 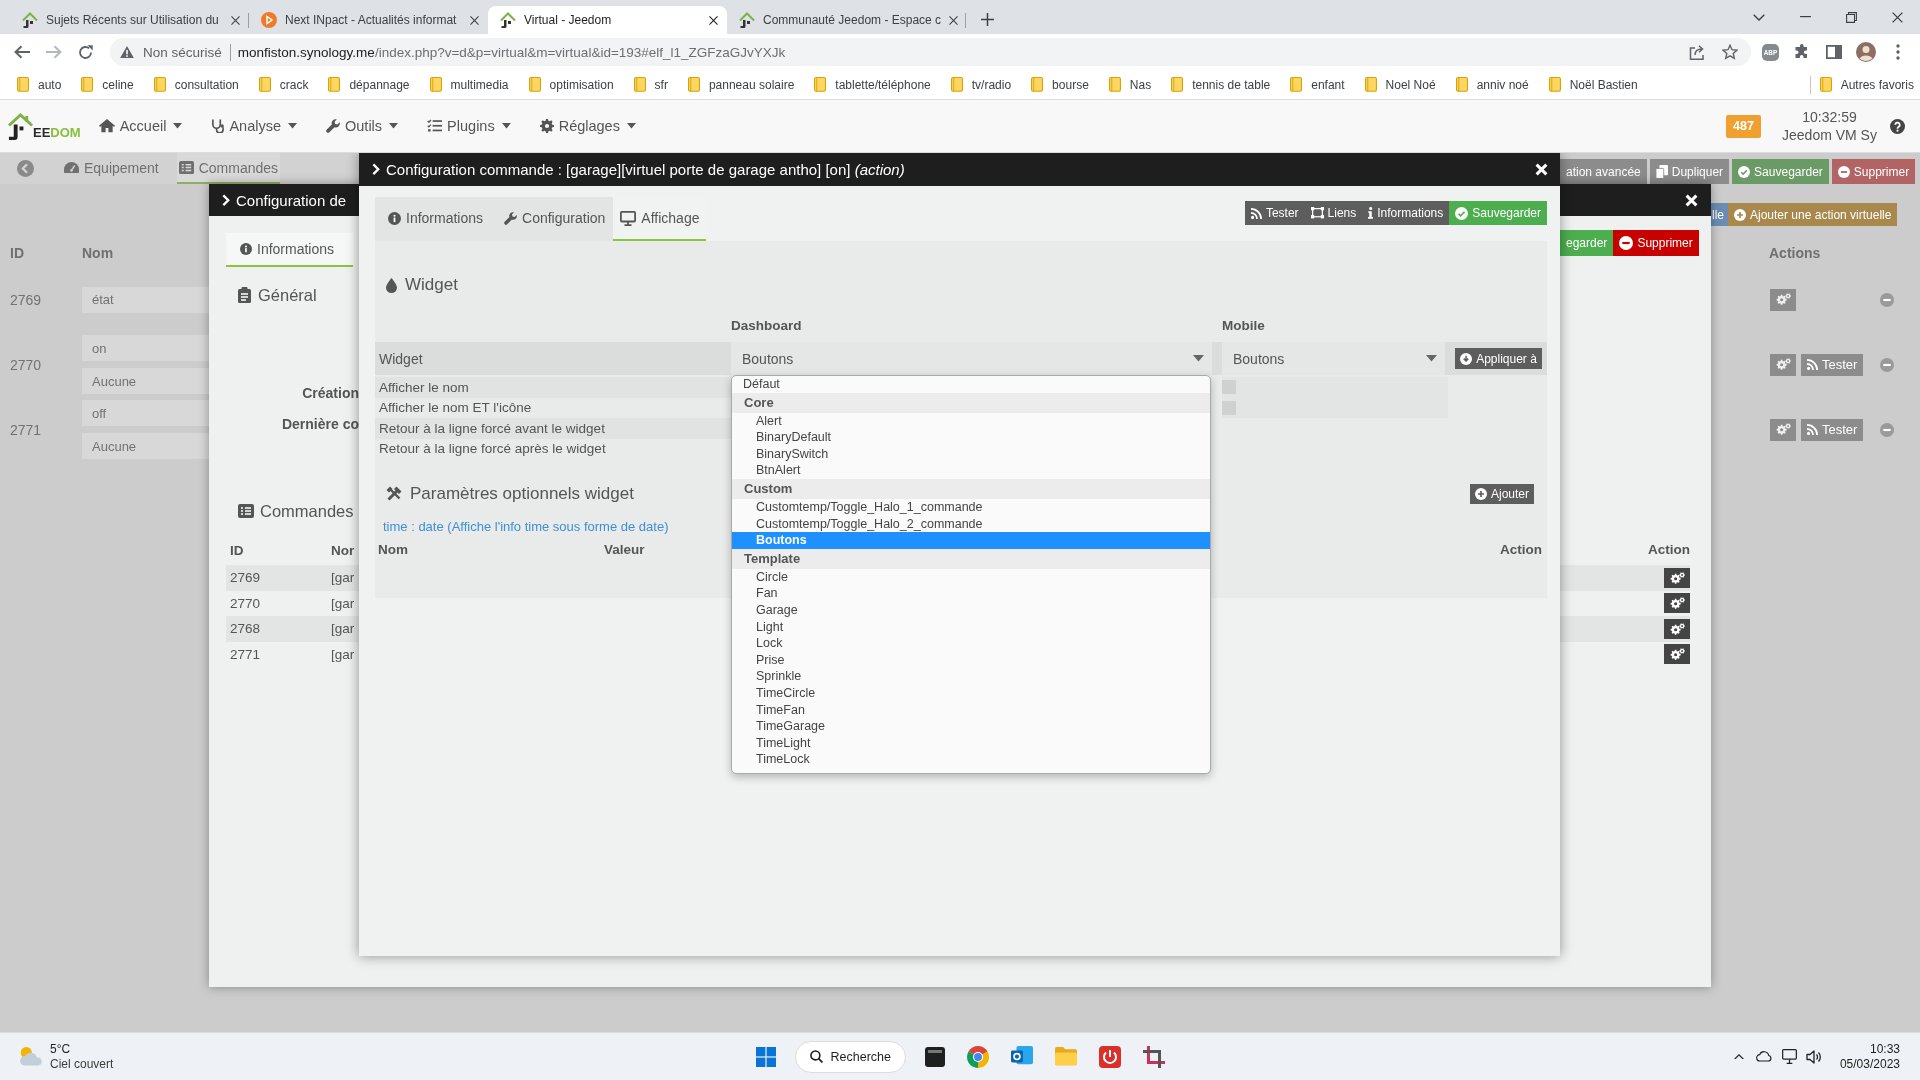 What do you see at coordinates (765, 1056) in the screenshot?
I see `four-squares-icon` at bounding box center [765, 1056].